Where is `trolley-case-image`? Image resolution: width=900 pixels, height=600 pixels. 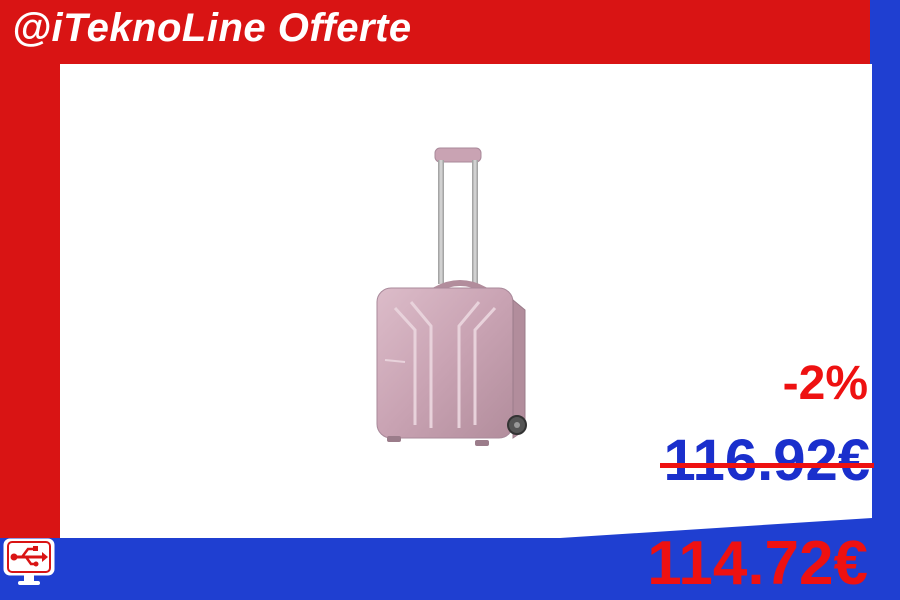
trolley-case-image is located at coordinates (450, 300).